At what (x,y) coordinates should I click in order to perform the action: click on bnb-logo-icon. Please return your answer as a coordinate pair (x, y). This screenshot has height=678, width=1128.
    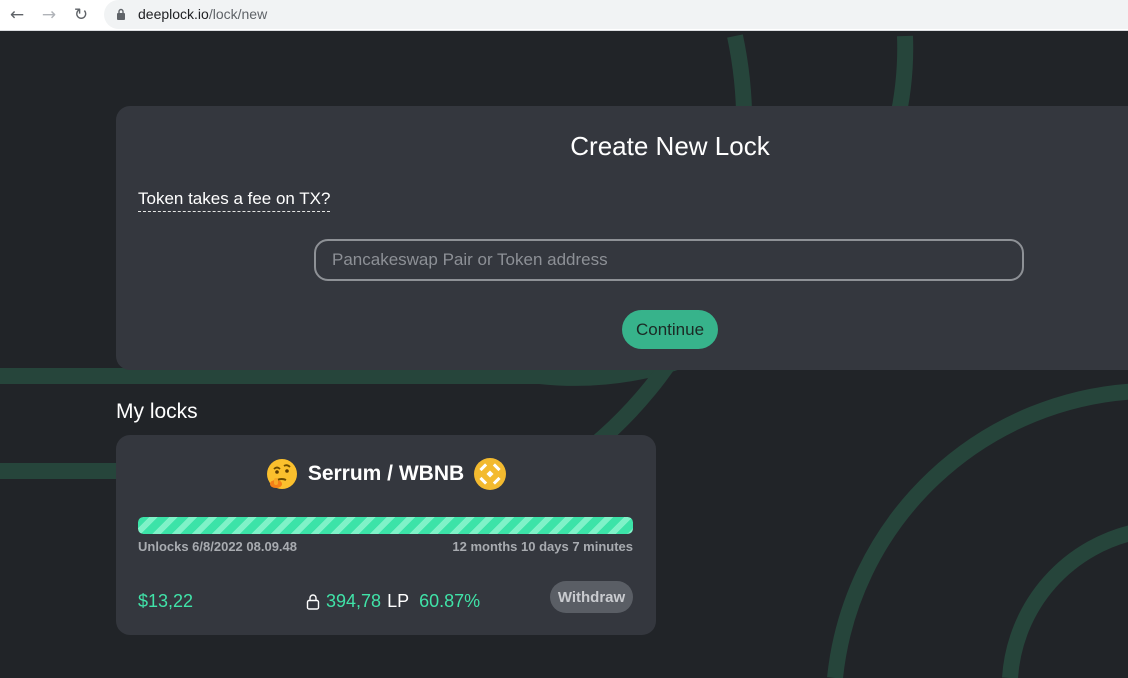
    Looking at the image, I should click on (490, 474).